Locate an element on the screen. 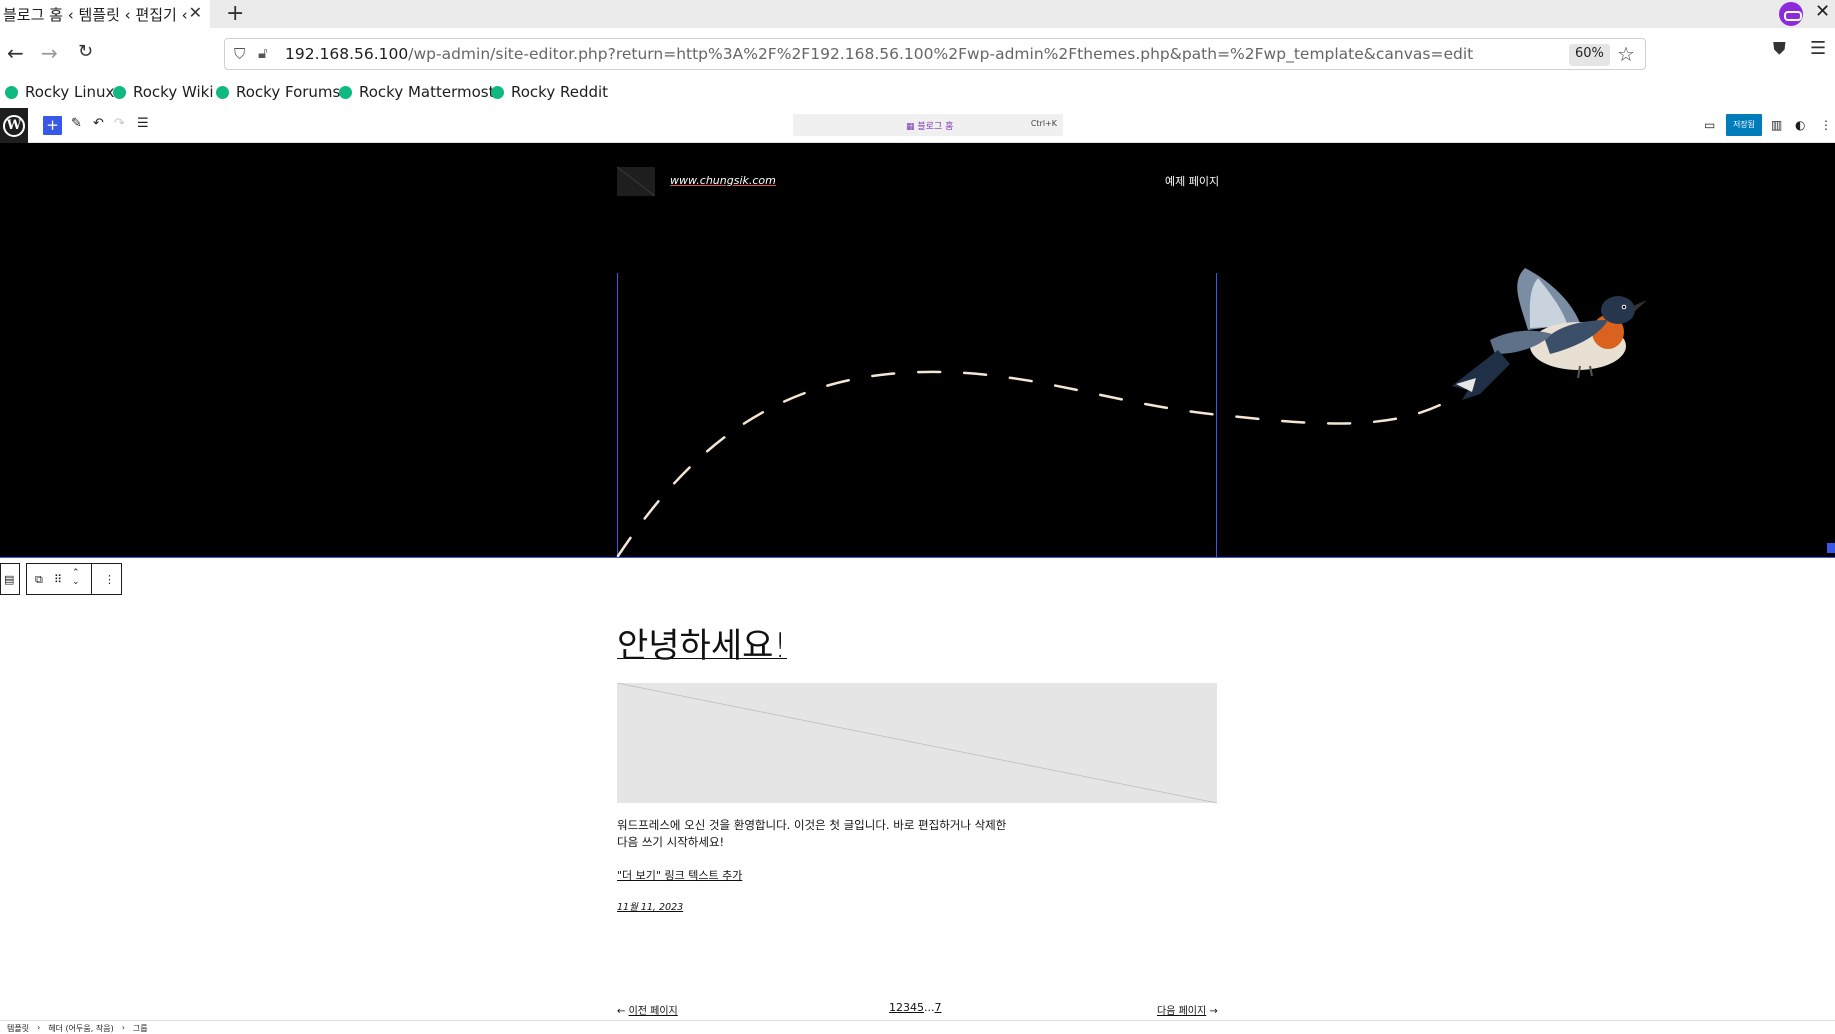 This screenshot has height=1034, width=1835. wordpress-logo-button: W is located at coordinates (14, 125).